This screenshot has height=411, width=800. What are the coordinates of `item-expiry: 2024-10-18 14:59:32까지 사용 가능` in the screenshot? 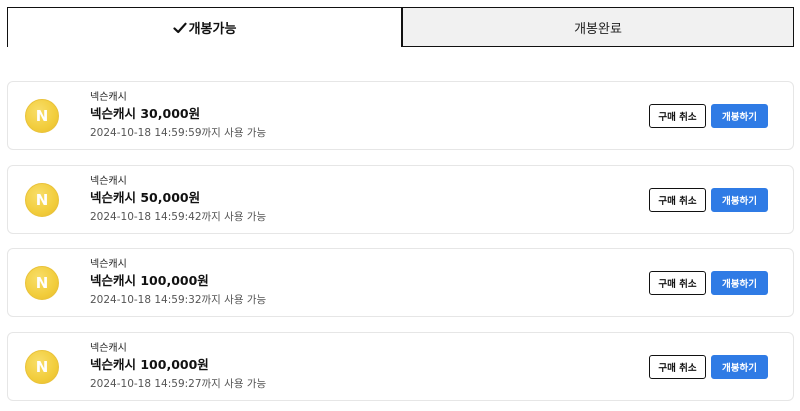 It's located at (178, 300).